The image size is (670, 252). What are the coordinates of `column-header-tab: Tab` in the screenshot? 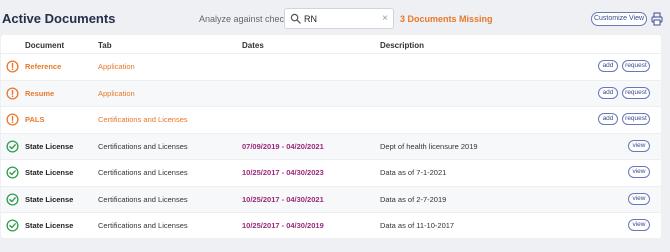 It's located at (105, 45).